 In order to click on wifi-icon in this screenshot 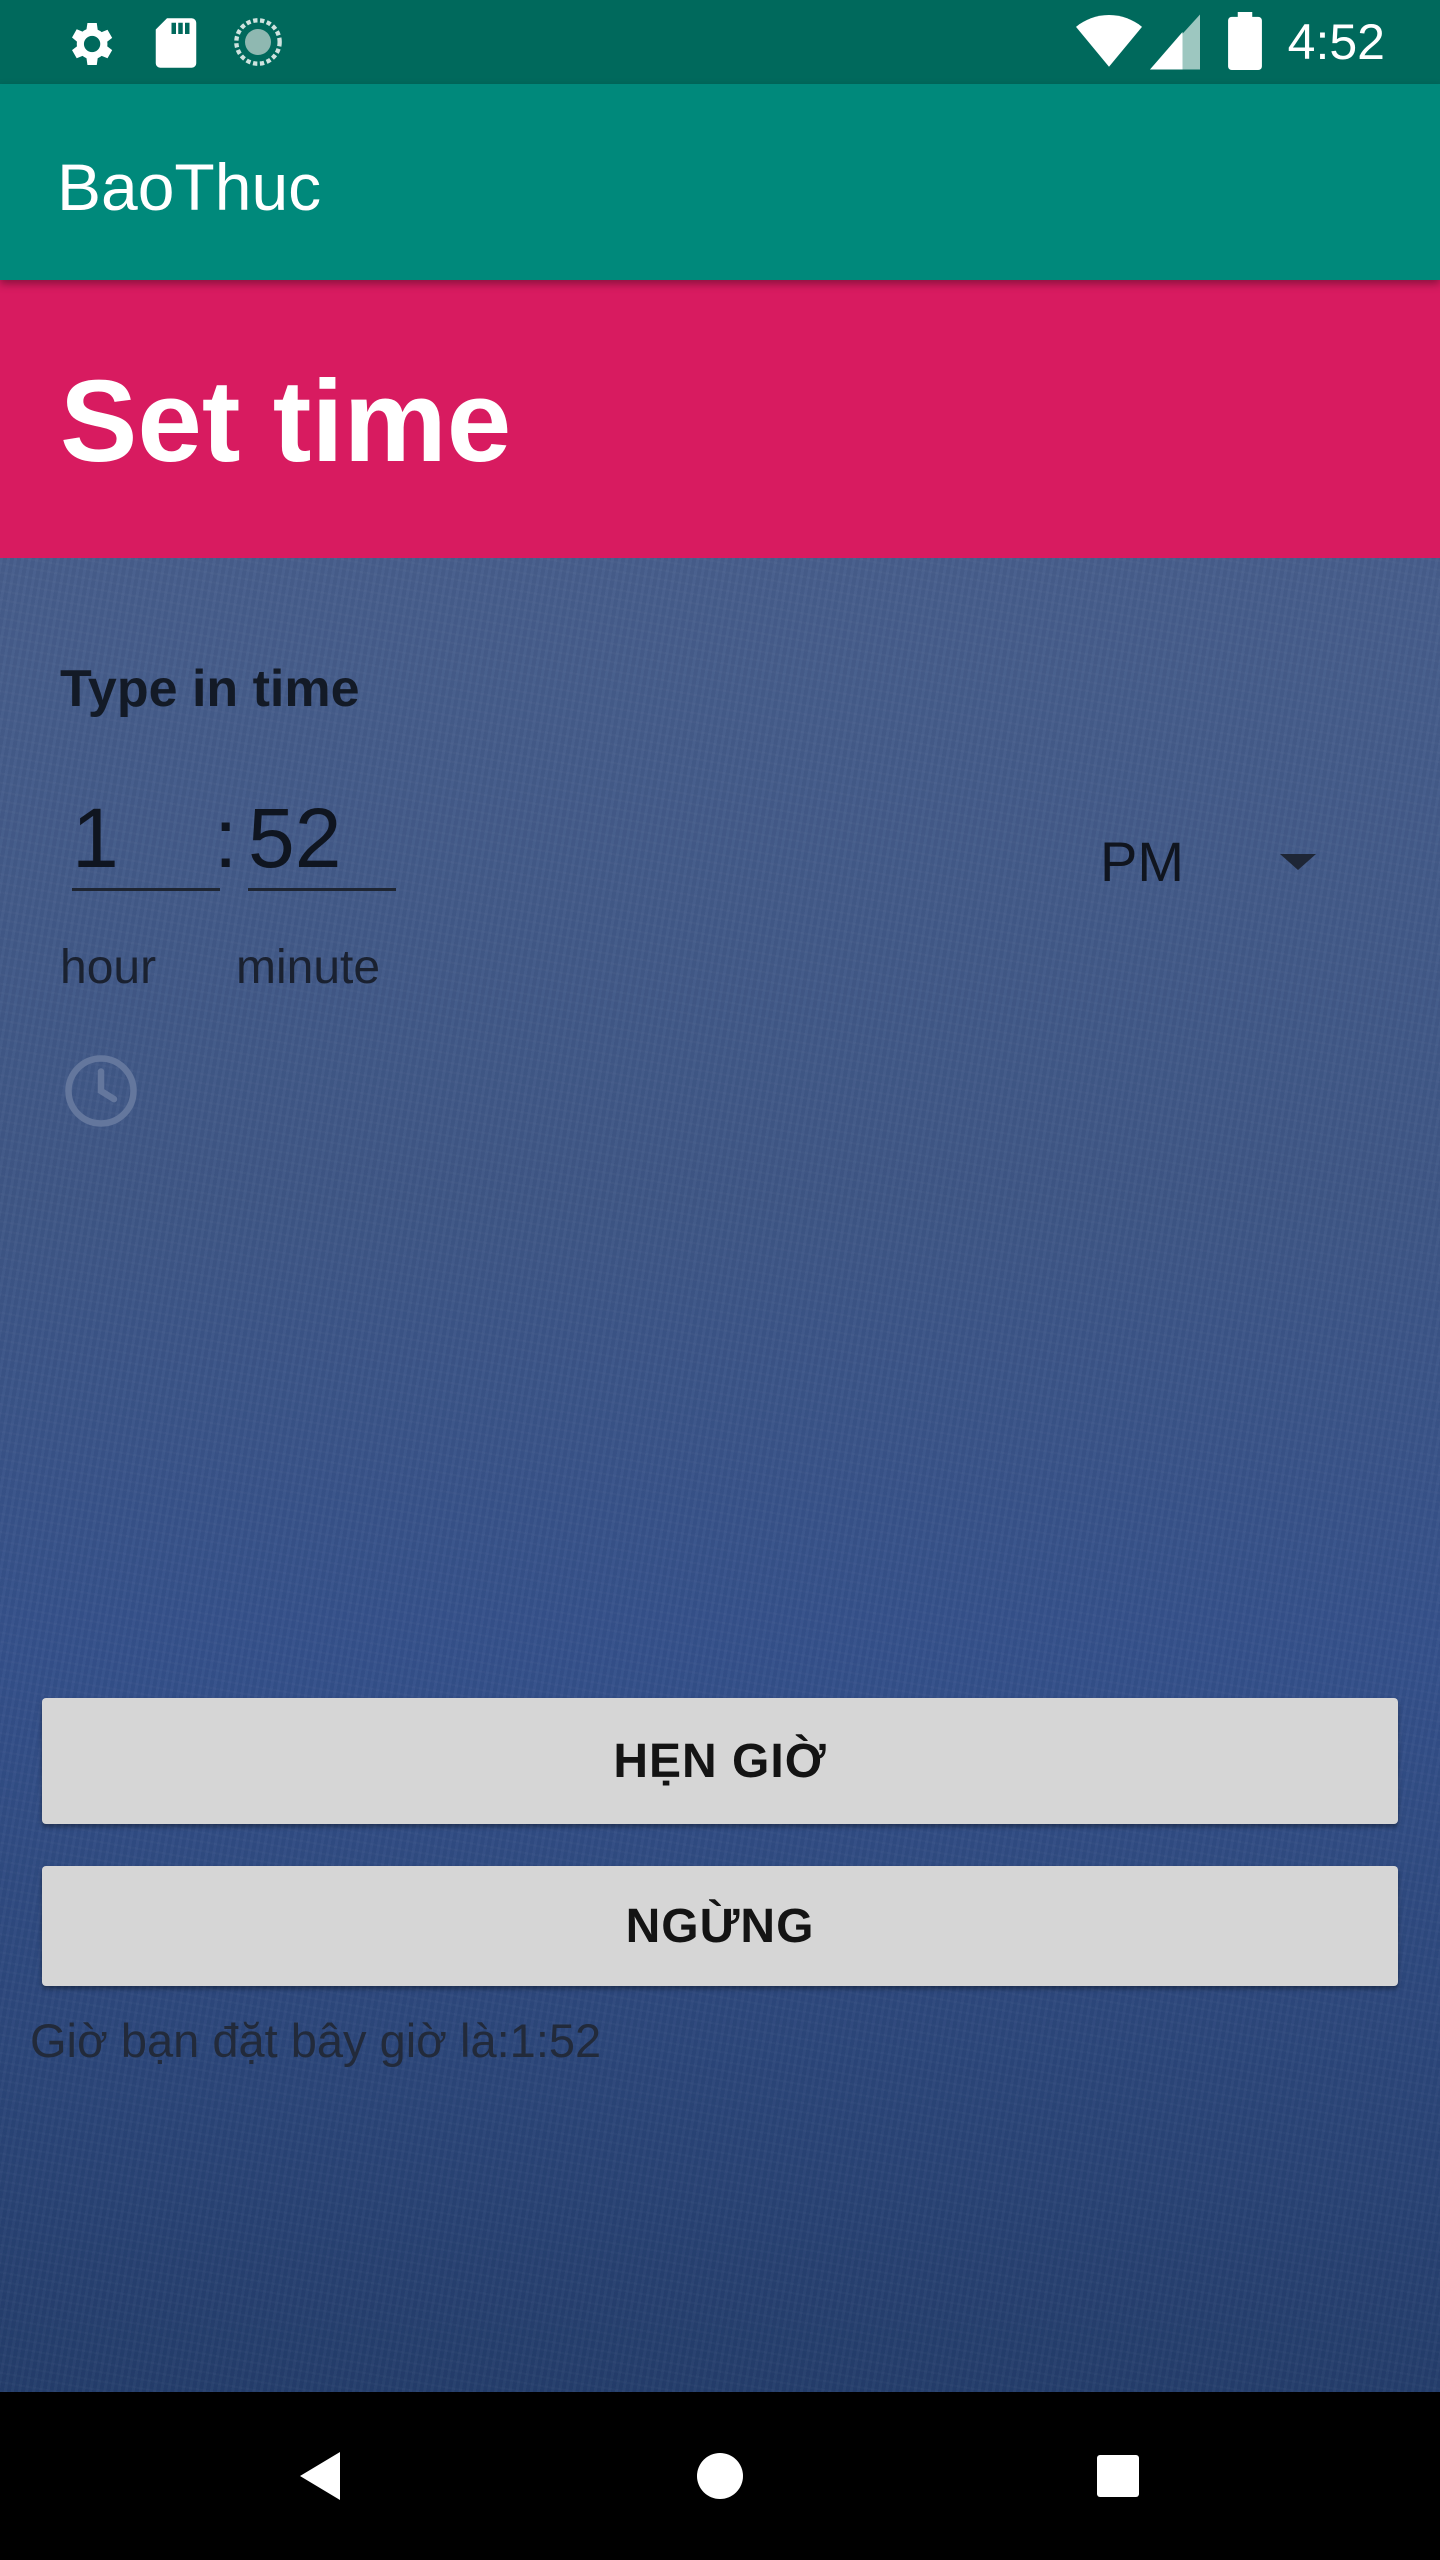, I will do `click(1109, 44)`.